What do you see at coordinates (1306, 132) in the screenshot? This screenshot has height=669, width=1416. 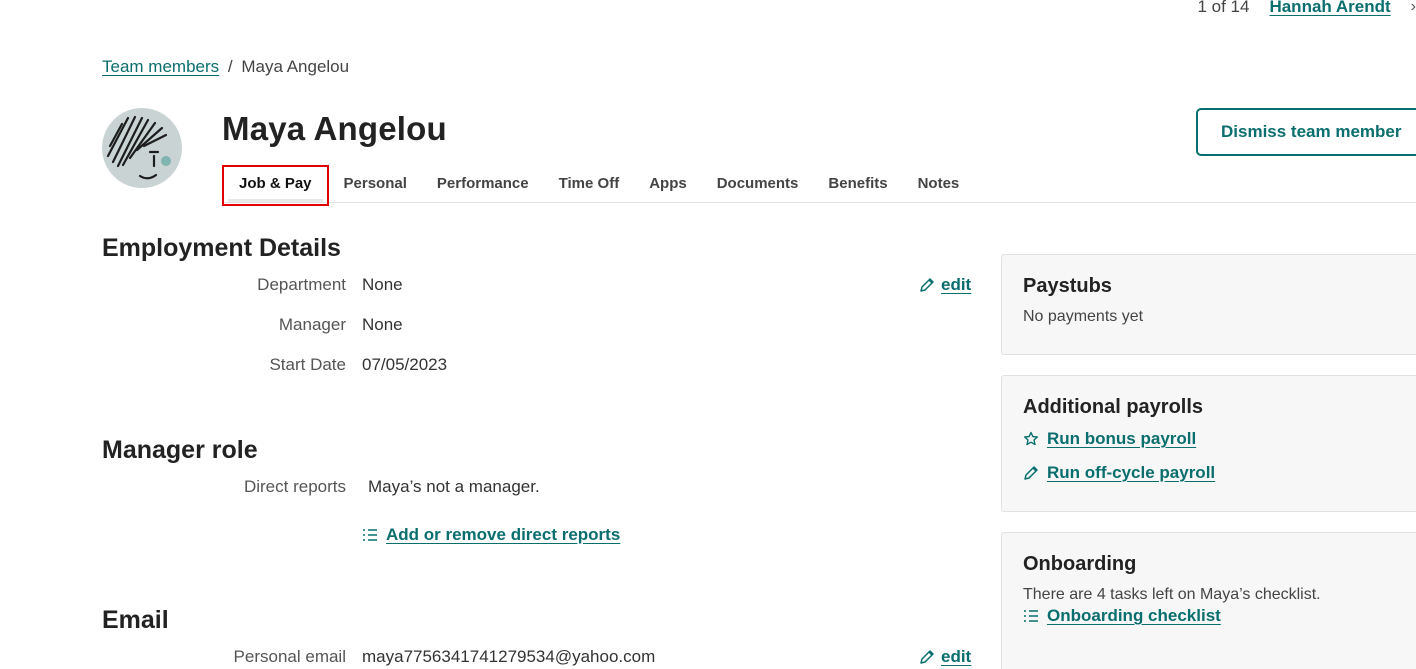 I see `dismiss-team-member-button: Dismiss team member` at bounding box center [1306, 132].